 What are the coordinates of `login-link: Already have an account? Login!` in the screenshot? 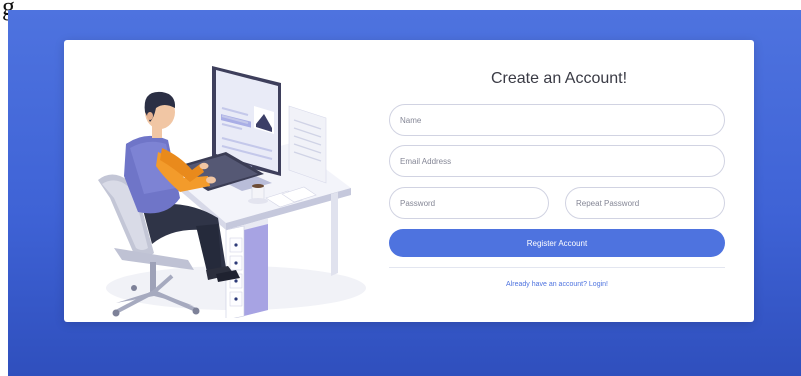 It's located at (557, 284).